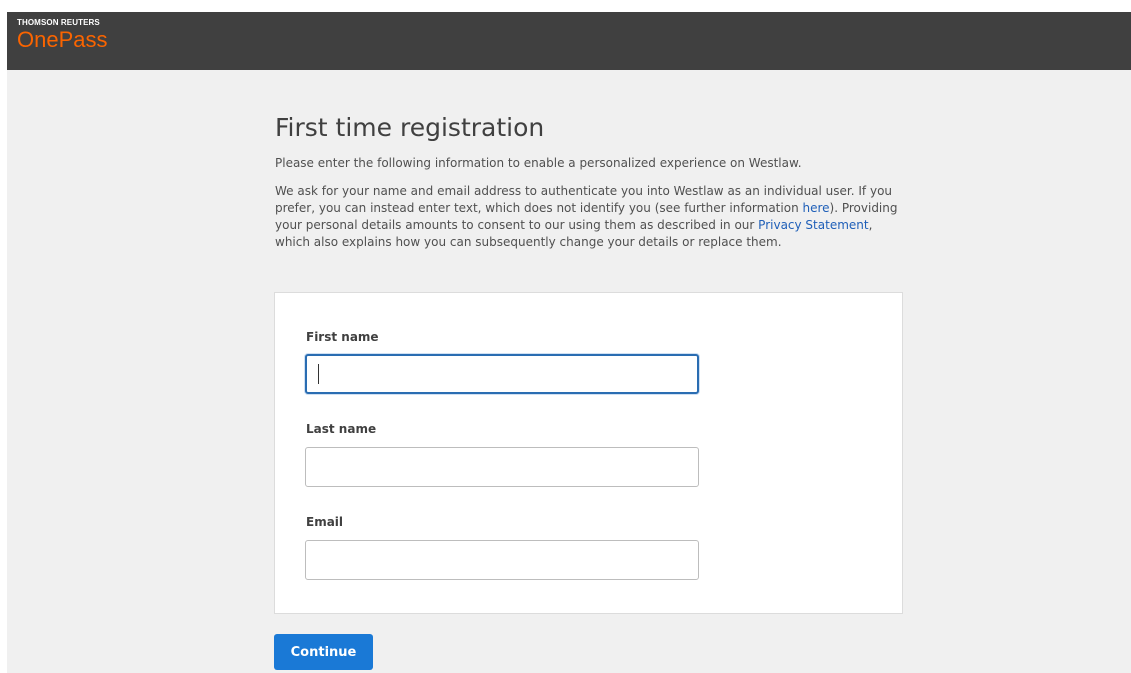 This screenshot has width=1131, height=673. What do you see at coordinates (813, 225) in the screenshot?
I see `privacy-statement-link: Privacy Statement` at bounding box center [813, 225].